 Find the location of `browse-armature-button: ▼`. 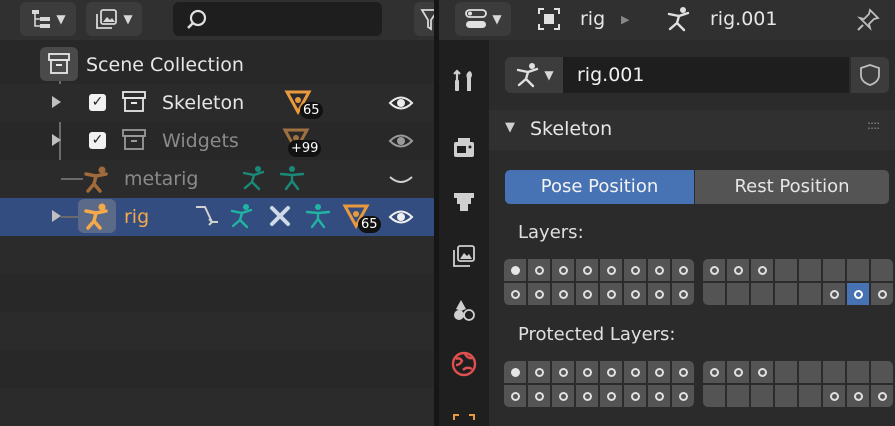

browse-armature-button: ▼ is located at coordinates (534, 75).